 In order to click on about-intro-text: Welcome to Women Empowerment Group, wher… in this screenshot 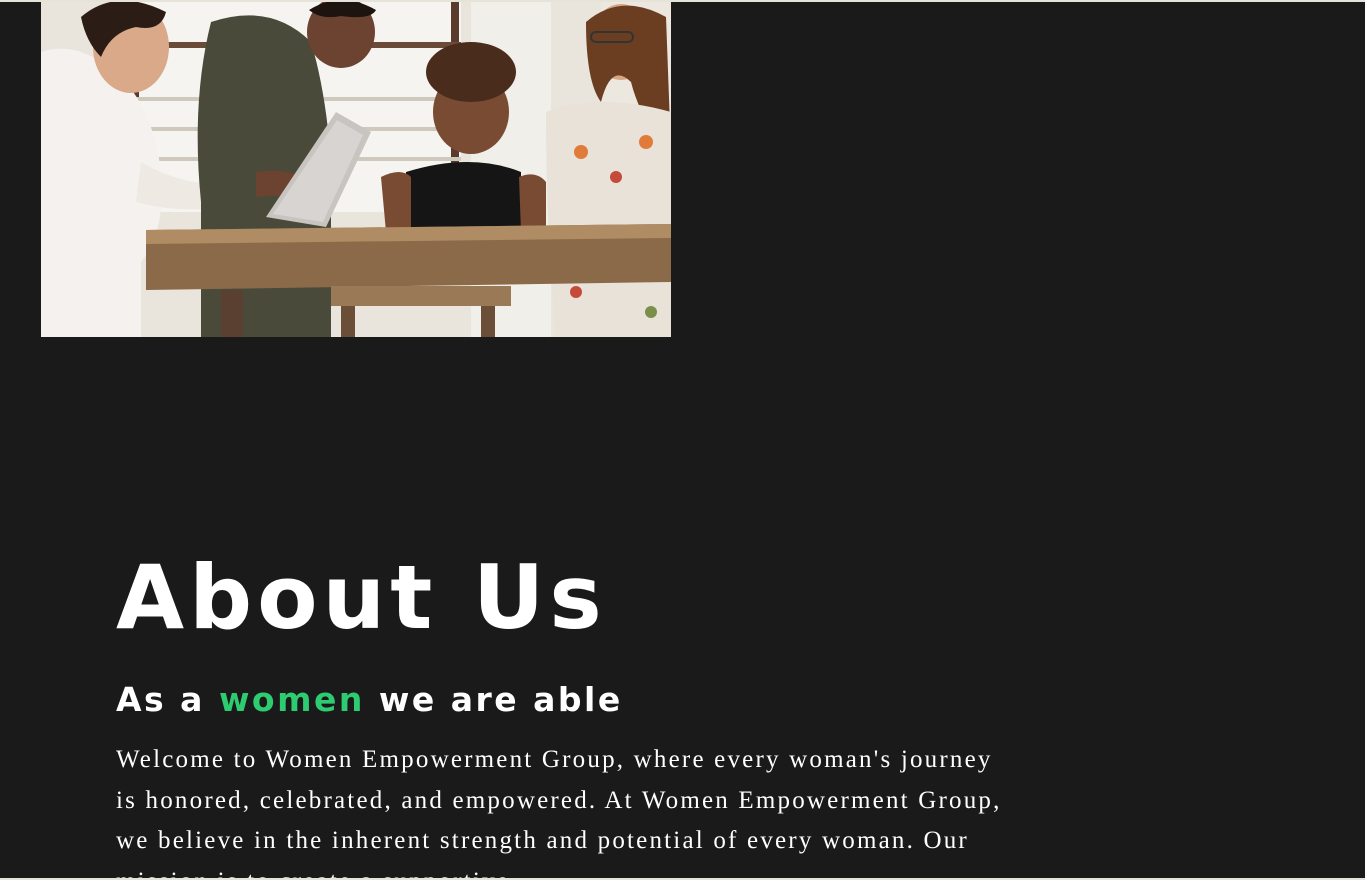, I will do `click(559, 813)`.